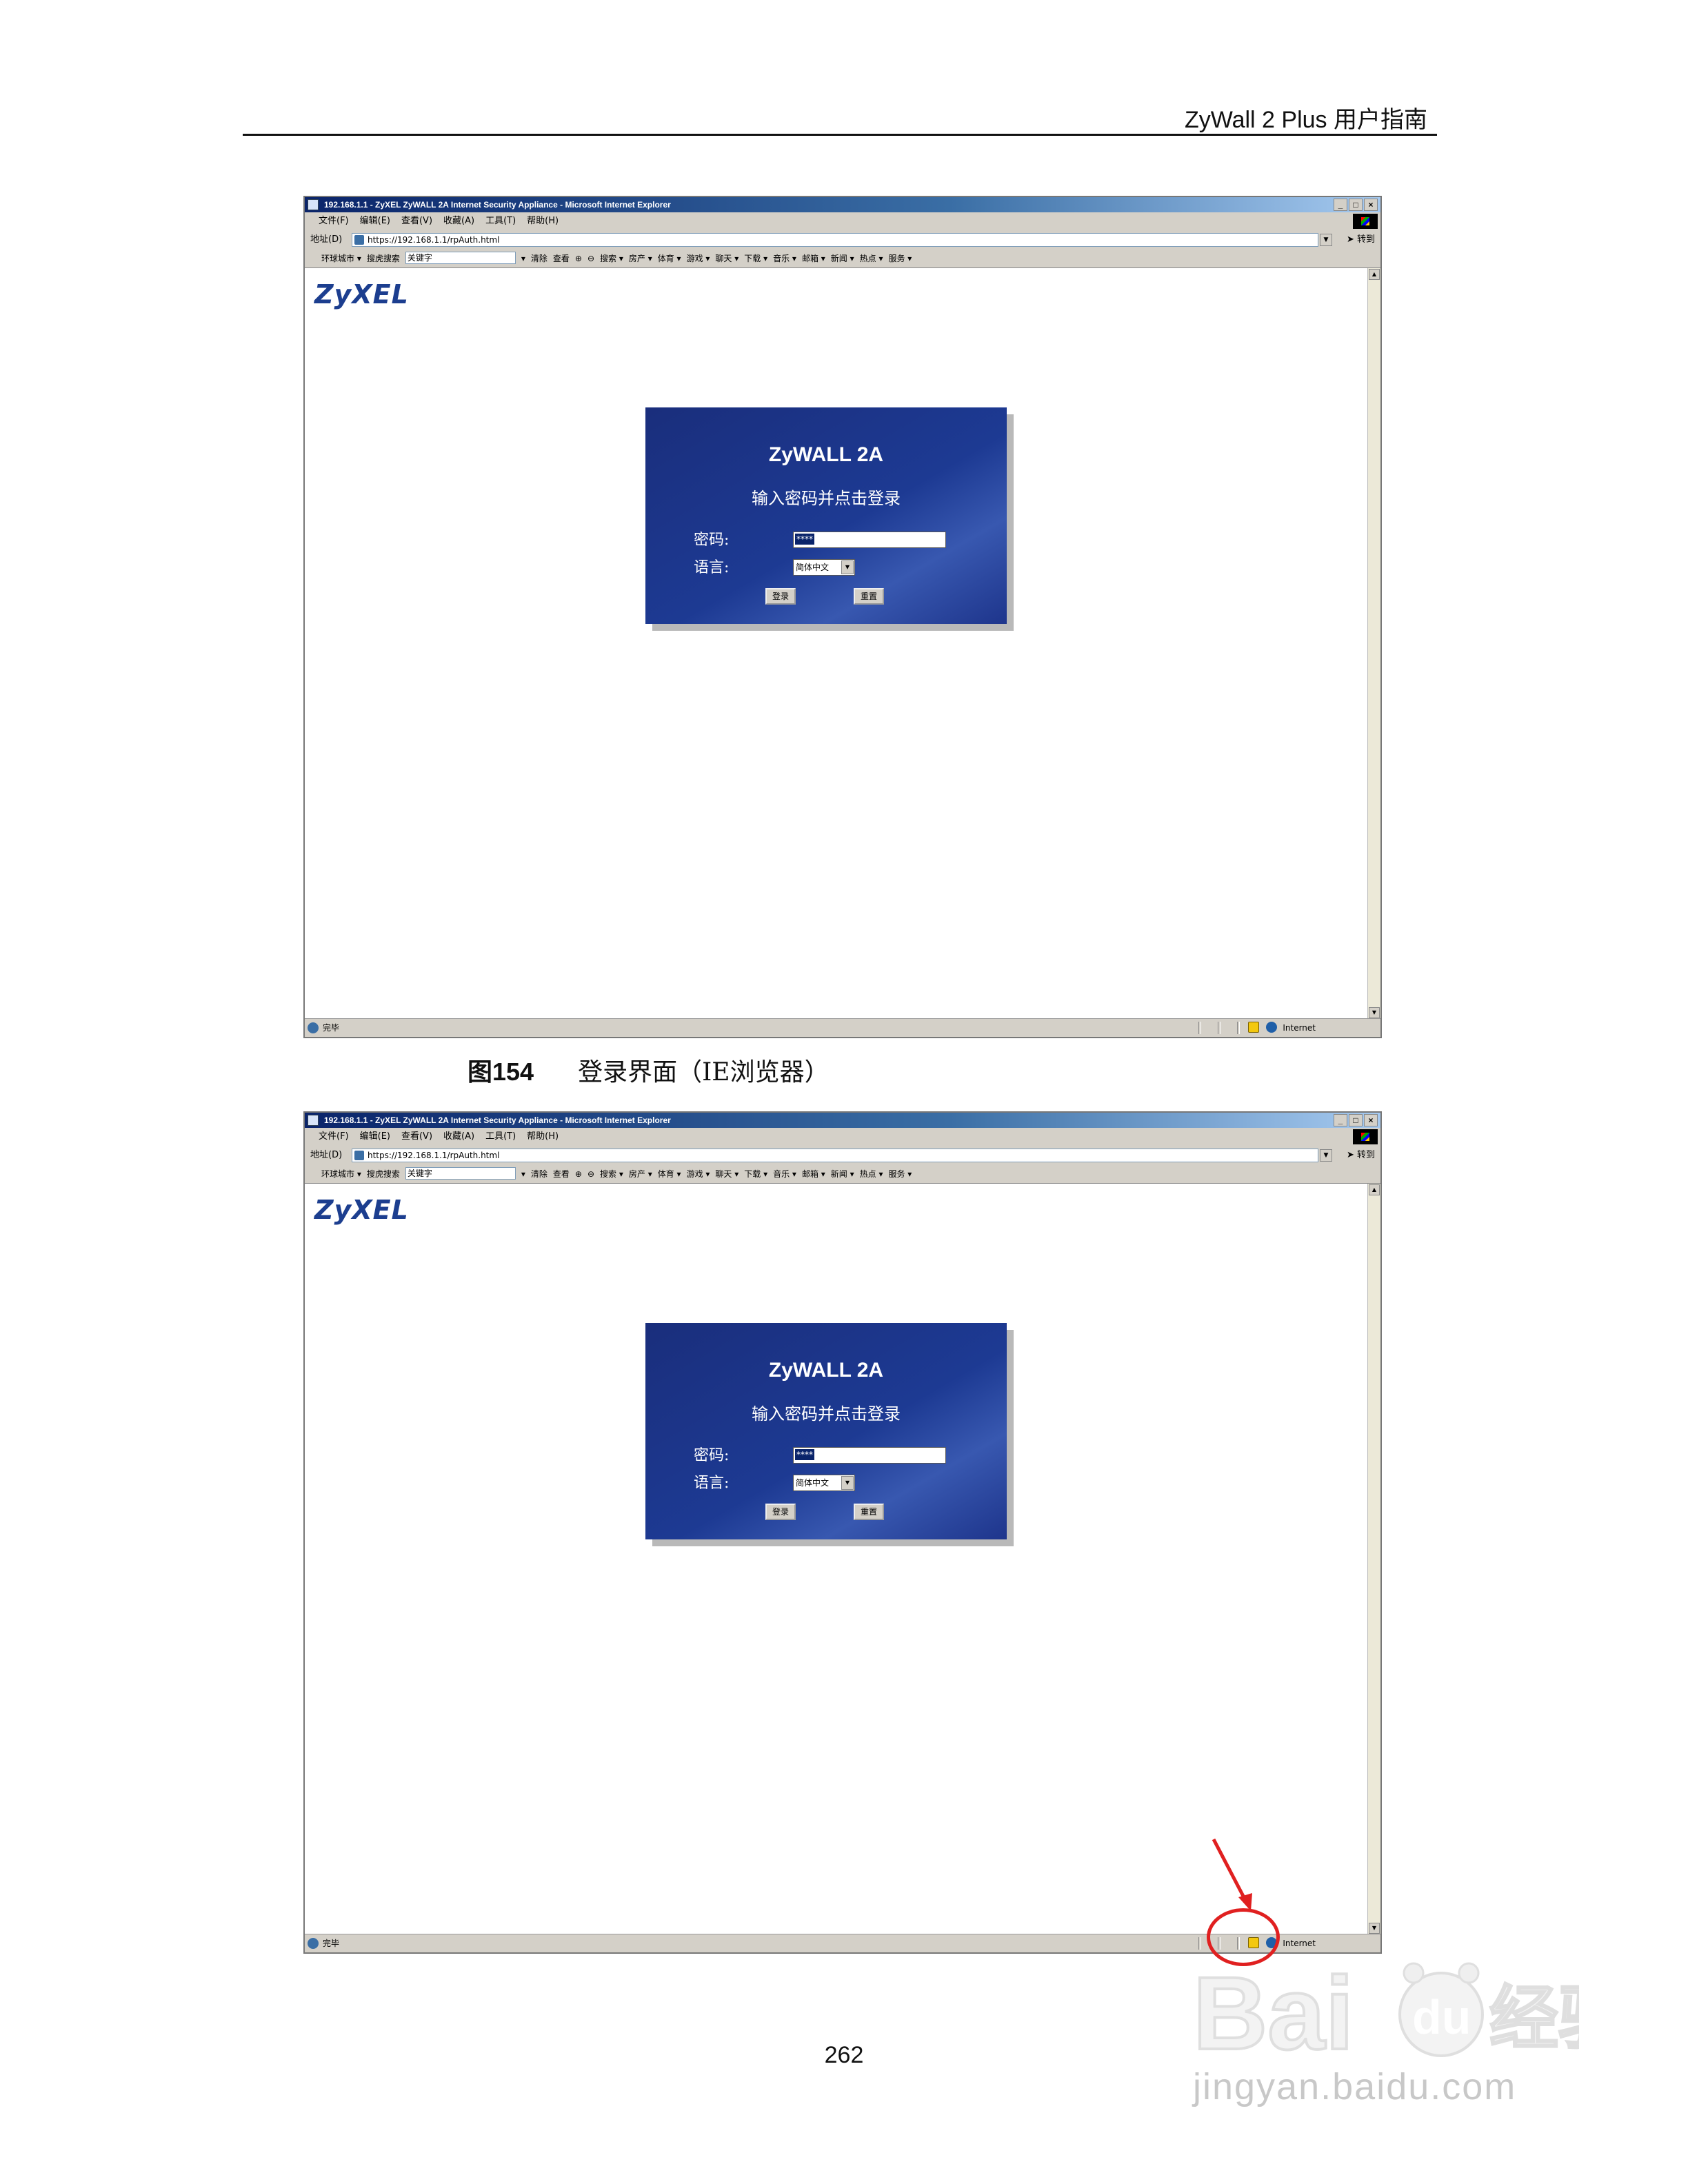  What do you see at coordinates (1534, 2019) in the screenshot?
I see `svg-text: 经验` at bounding box center [1534, 2019].